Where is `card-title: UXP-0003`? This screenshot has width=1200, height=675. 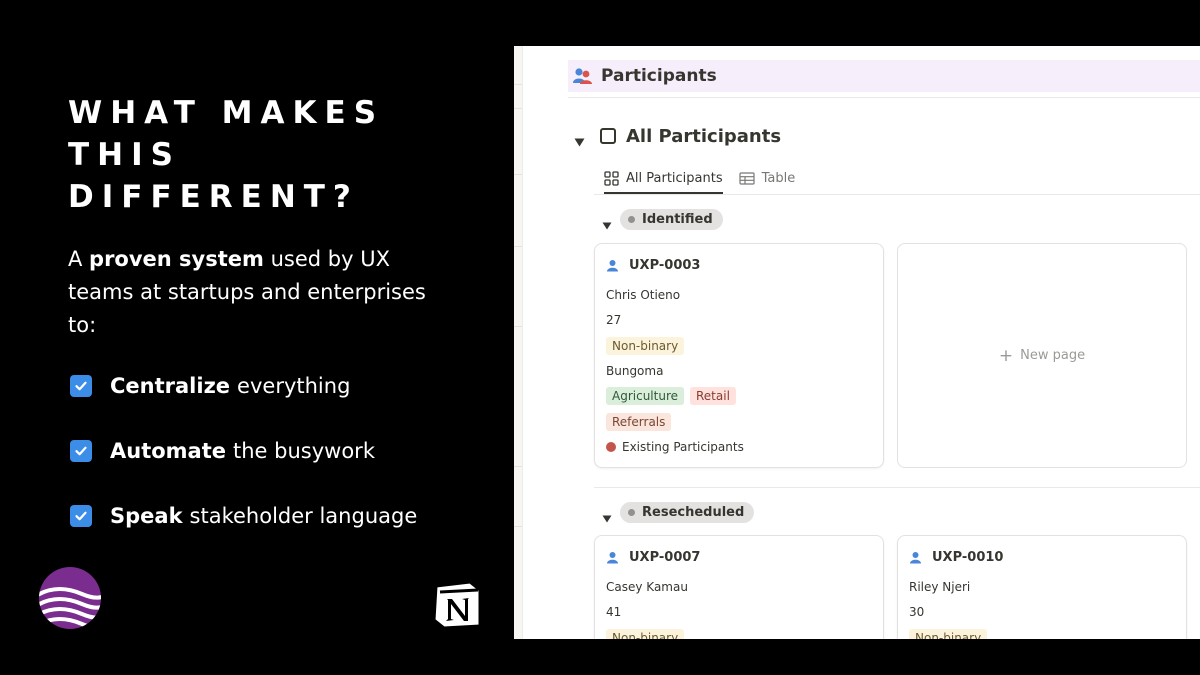 card-title: UXP-0003 is located at coordinates (653, 265).